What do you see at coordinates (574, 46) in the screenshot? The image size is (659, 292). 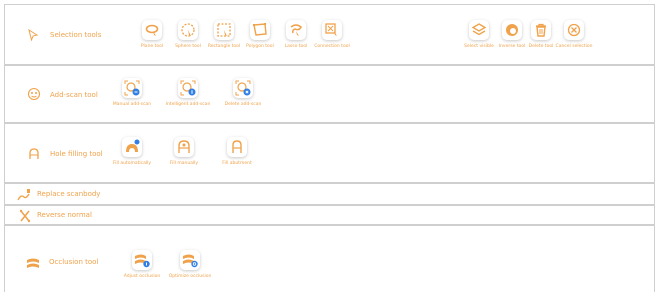 I see `cancel-selection-label: Cancel selection` at bounding box center [574, 46].